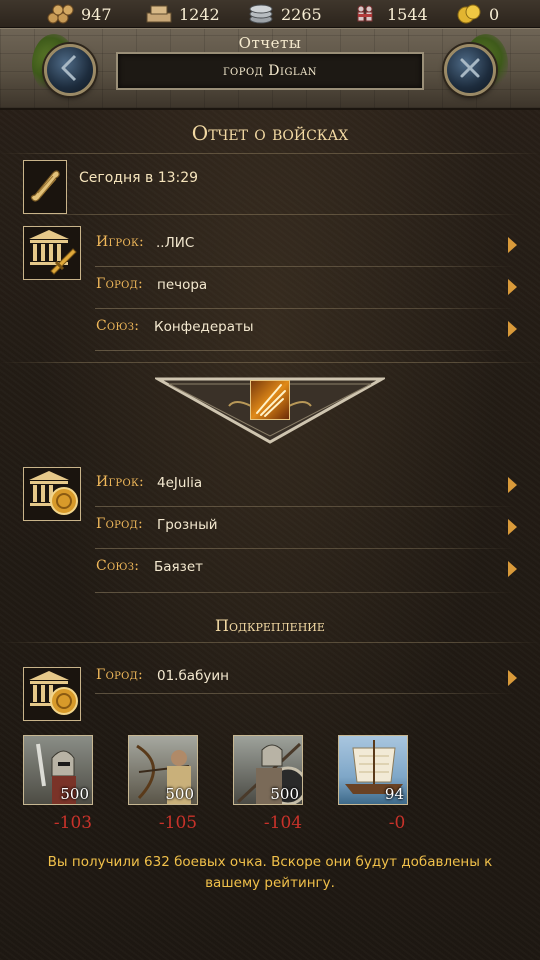 This screenshot has height=960, width=540. I want to click on resource-stone: 1242, so click(182, 14).